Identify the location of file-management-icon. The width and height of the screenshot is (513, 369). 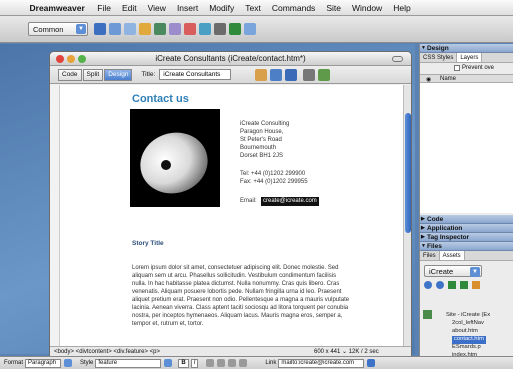
(261, 74).